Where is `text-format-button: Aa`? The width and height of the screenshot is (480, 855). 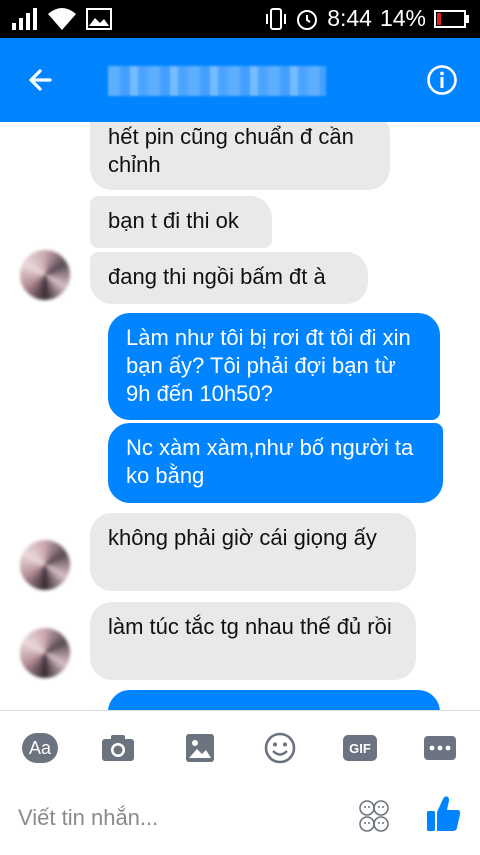 text-format-button: Aa is located at coordinates (40, 748).